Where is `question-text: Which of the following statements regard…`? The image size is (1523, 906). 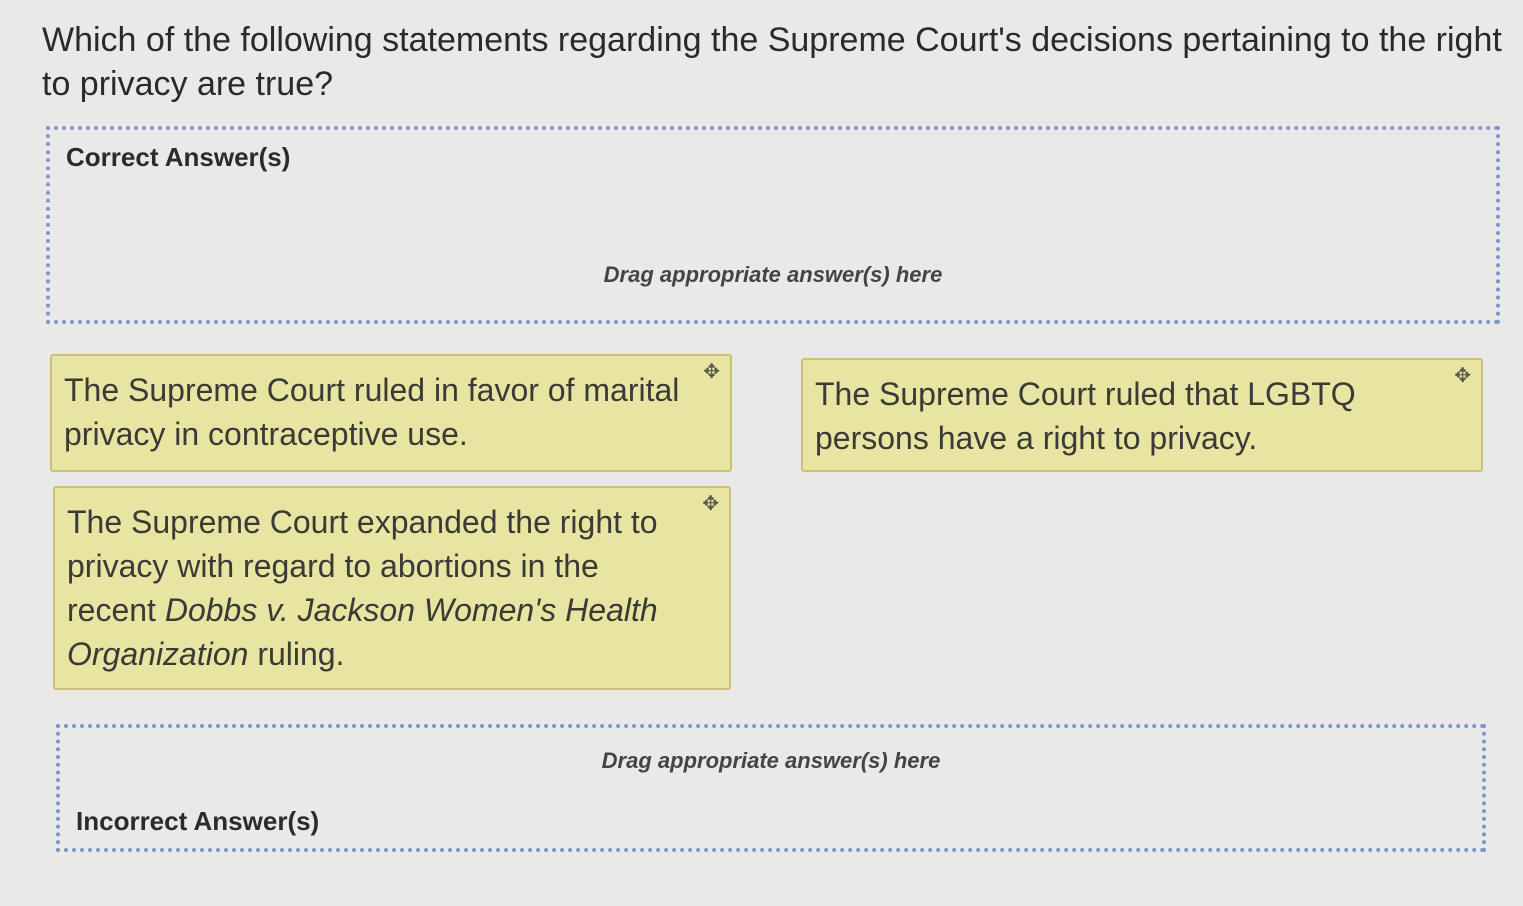
question-text: Which of the following statements regard… is located at coordinates (772, 62).